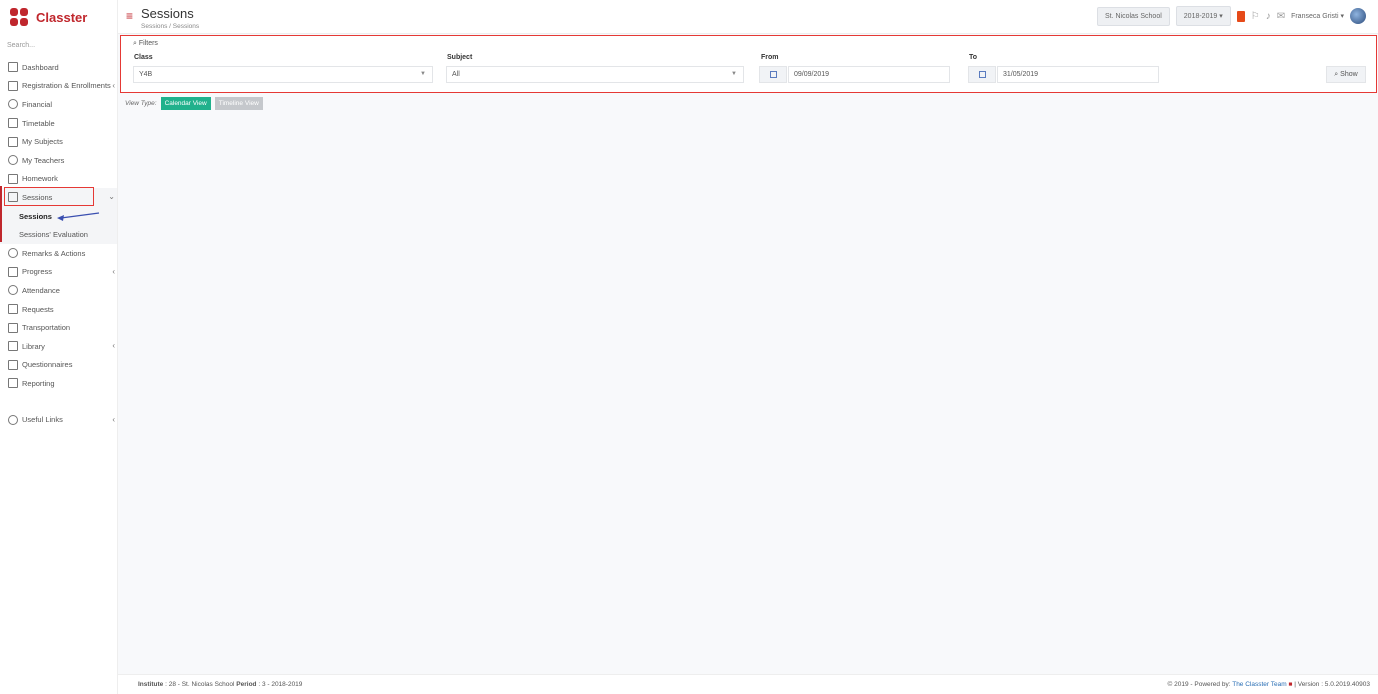 The width and height of the screenshot is (1378, 694). Describe the element at coordinates (58, 86) in the screenshot. I see `sidebar-item-registration: Registration & Enrollments ‹` at that location.